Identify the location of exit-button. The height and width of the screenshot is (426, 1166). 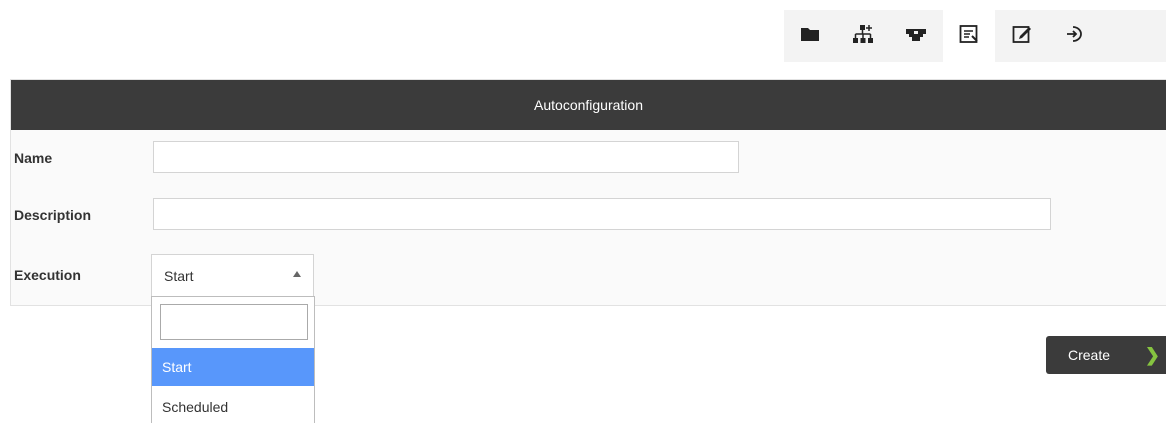
(1075, 36).